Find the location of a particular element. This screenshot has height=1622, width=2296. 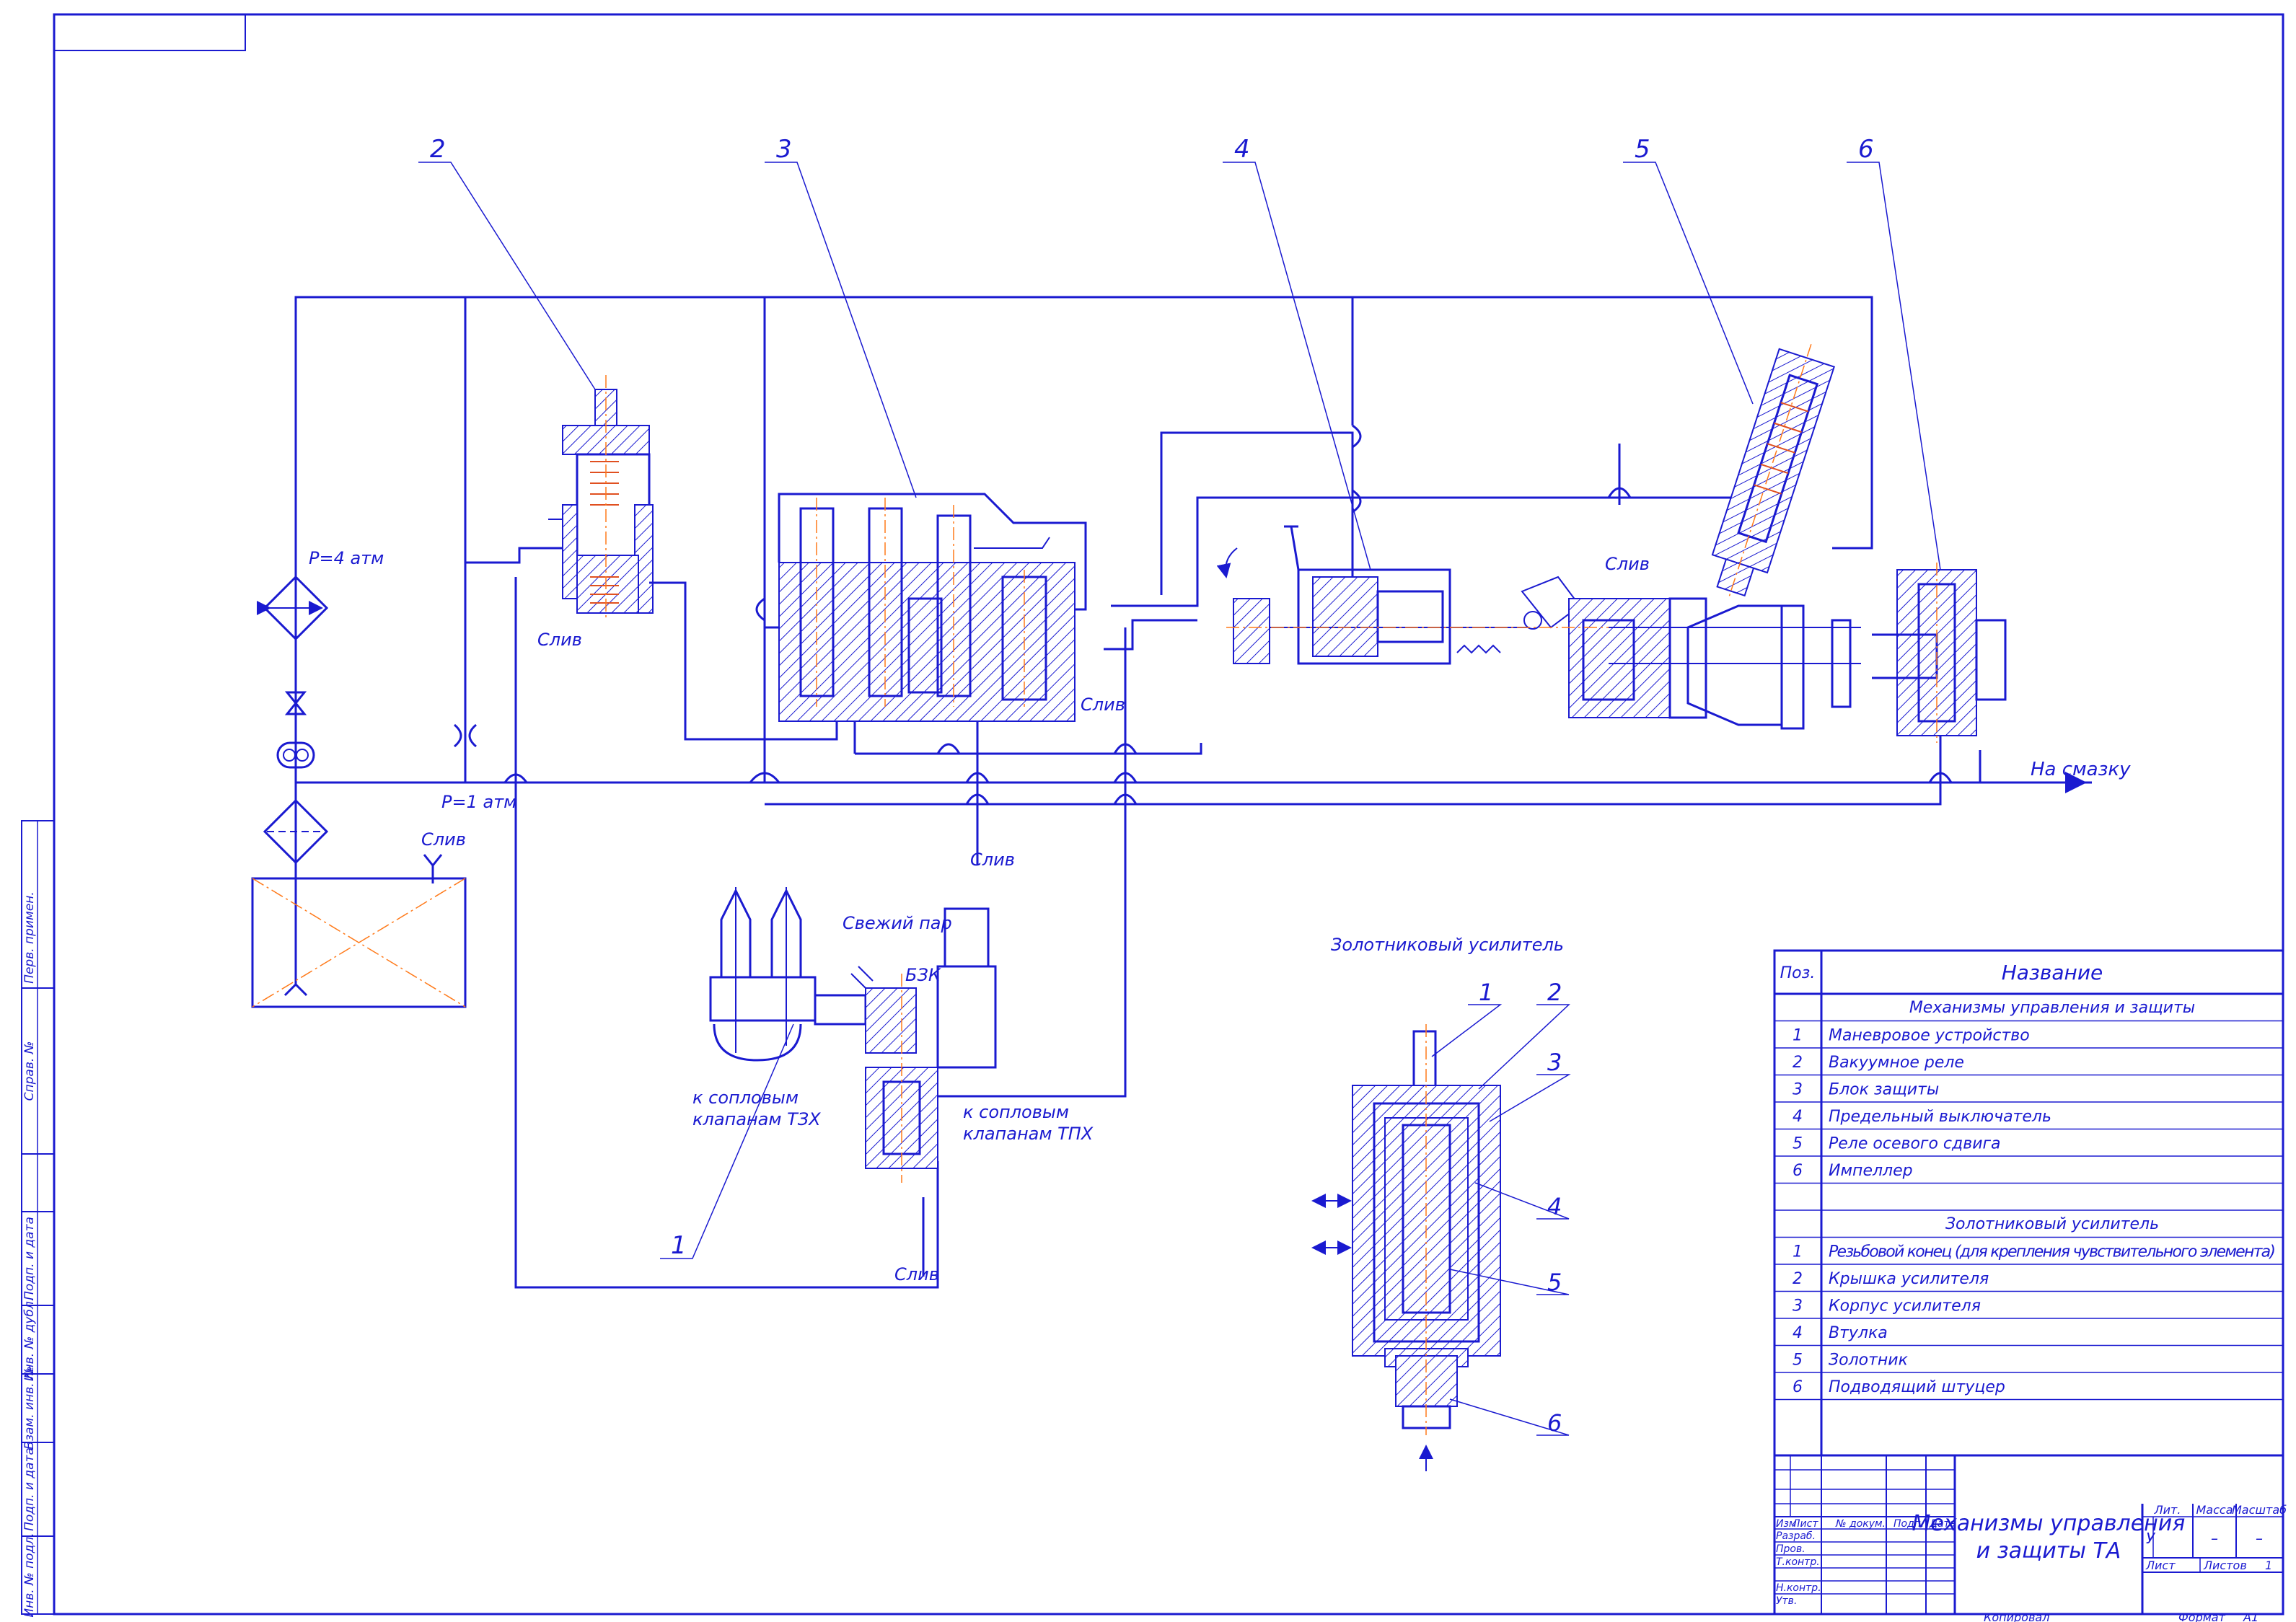

mass-label: Масса is located at coordinates (2214, 1510).